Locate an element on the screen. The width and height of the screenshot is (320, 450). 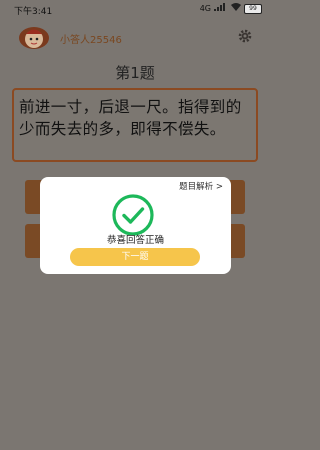
result-dialog: 题目解析 > 恭喜回答正确 下一题 is located at coordinates (135, 225).